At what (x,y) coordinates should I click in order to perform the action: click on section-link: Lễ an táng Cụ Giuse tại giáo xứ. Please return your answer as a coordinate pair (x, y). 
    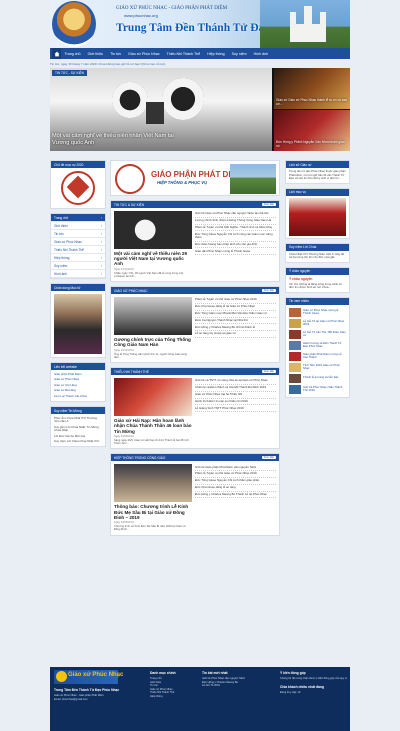
    Looking at the image, I should click on (235, 334).